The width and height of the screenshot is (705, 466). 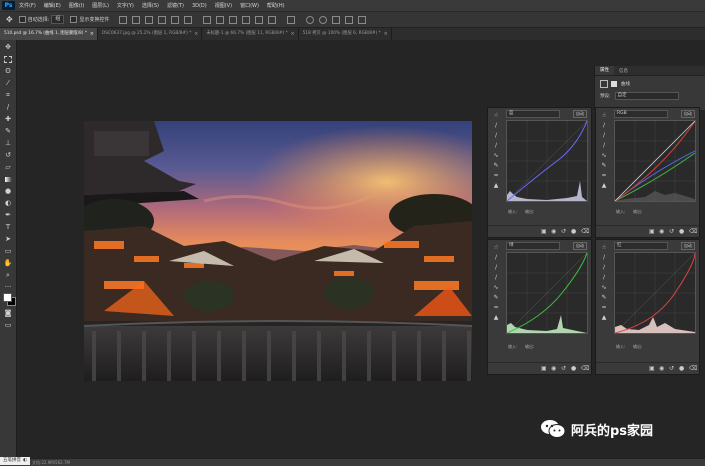 I want to click on distribute-top-icon, so click(x=207, y=19).